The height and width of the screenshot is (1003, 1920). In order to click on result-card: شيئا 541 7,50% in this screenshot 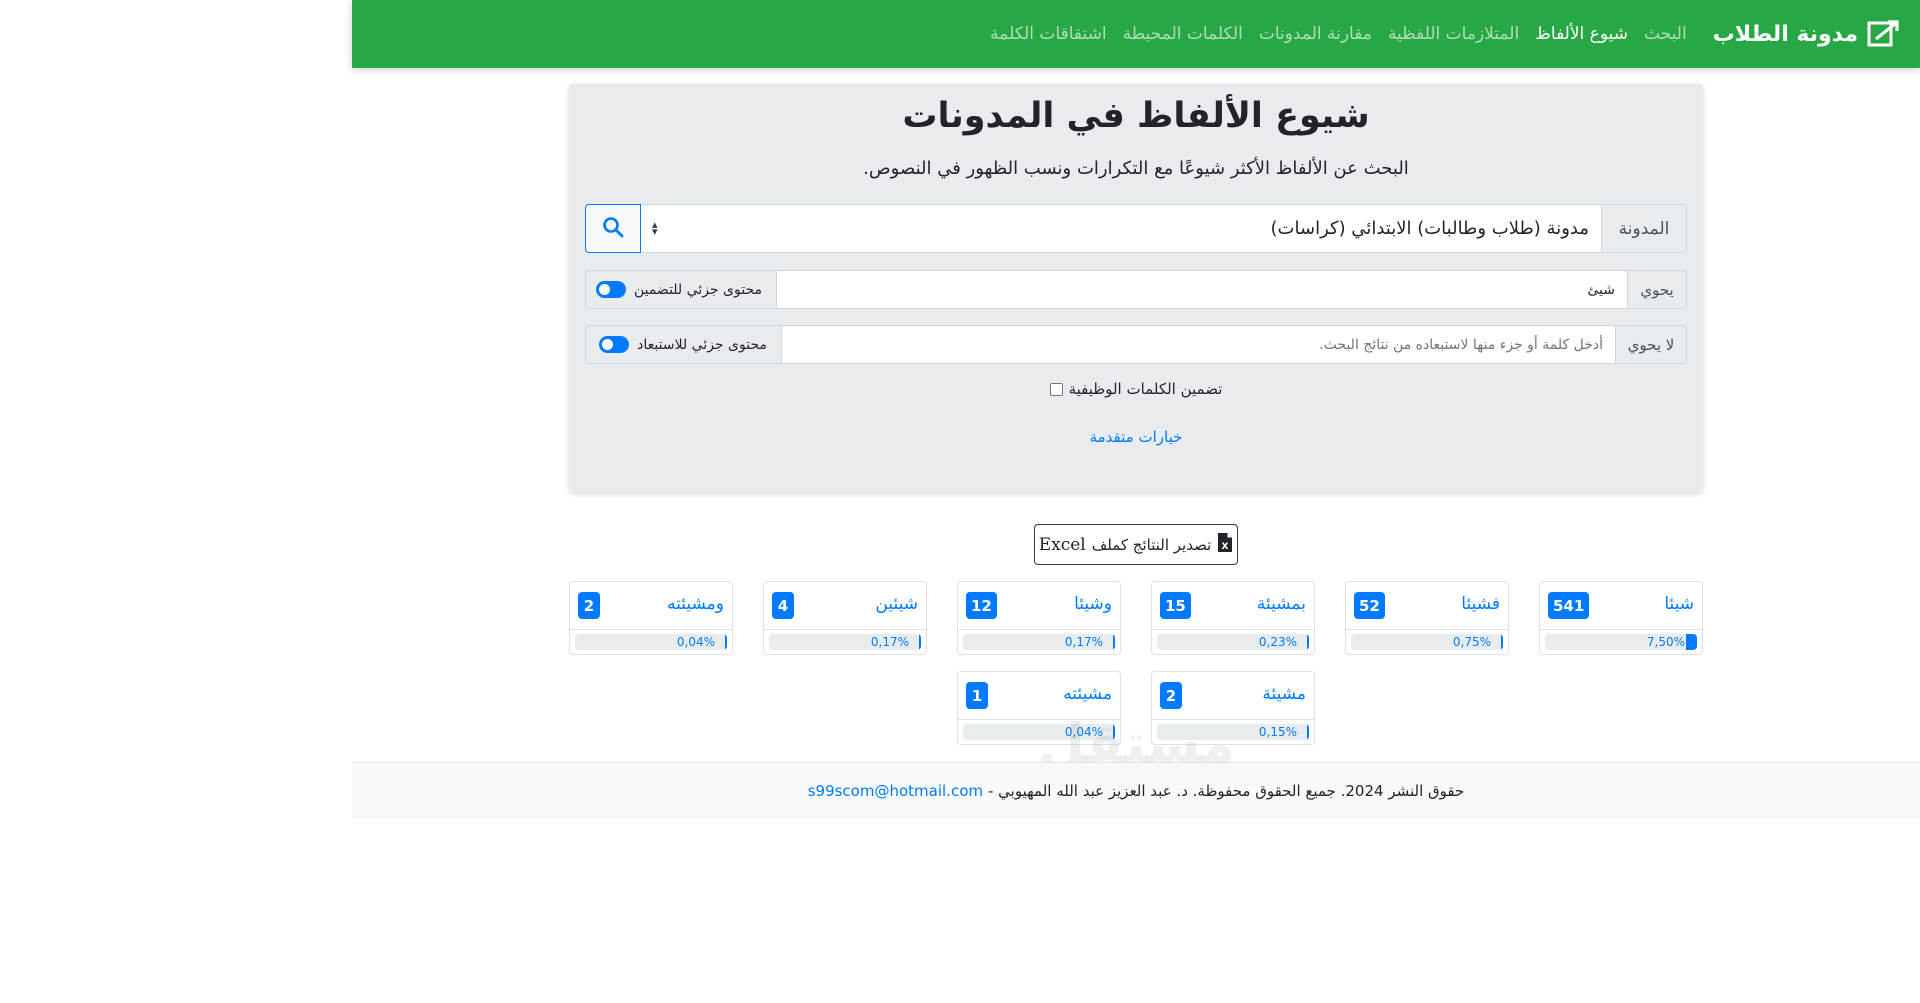, I will do `click(1621, 618)`.